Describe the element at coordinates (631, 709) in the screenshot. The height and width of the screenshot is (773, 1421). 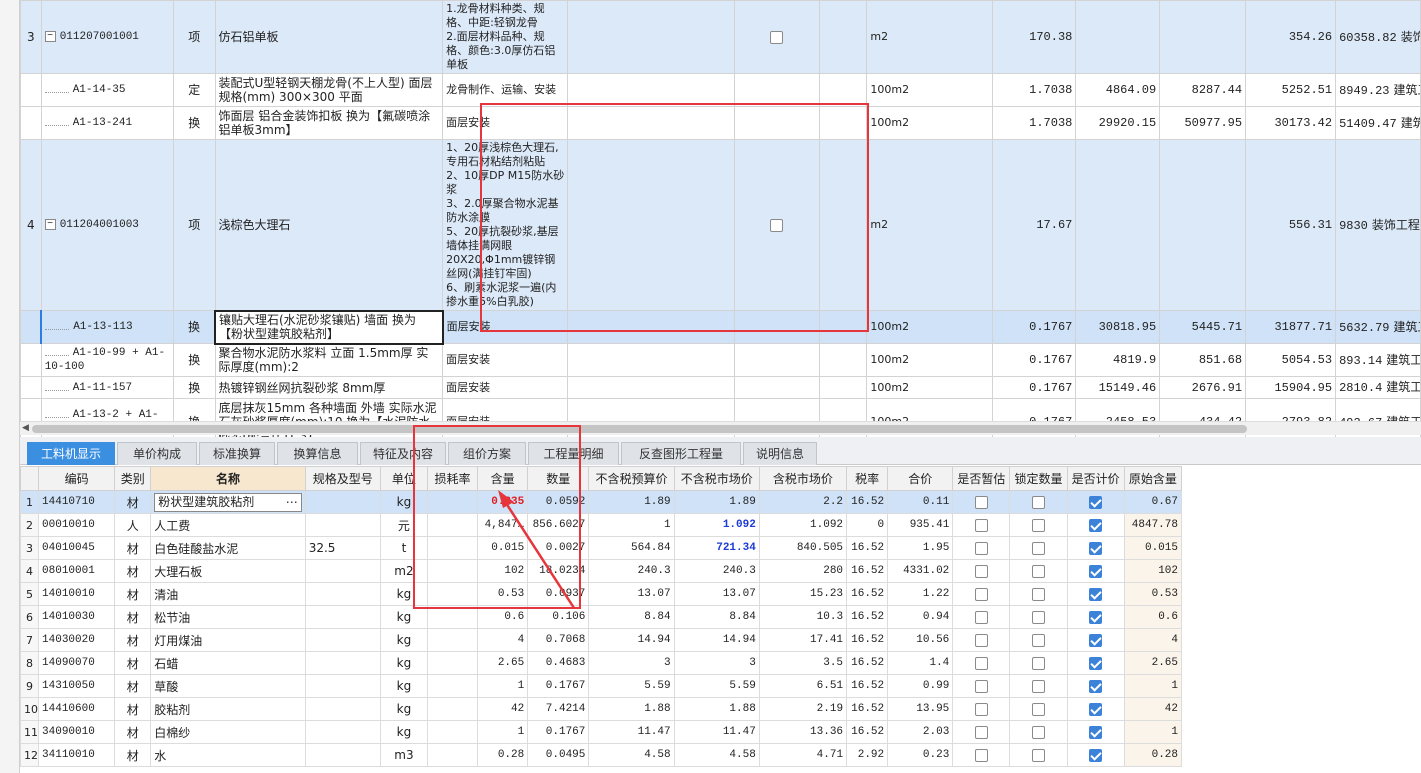
I see `material-budget-price: 1.88` at that location.